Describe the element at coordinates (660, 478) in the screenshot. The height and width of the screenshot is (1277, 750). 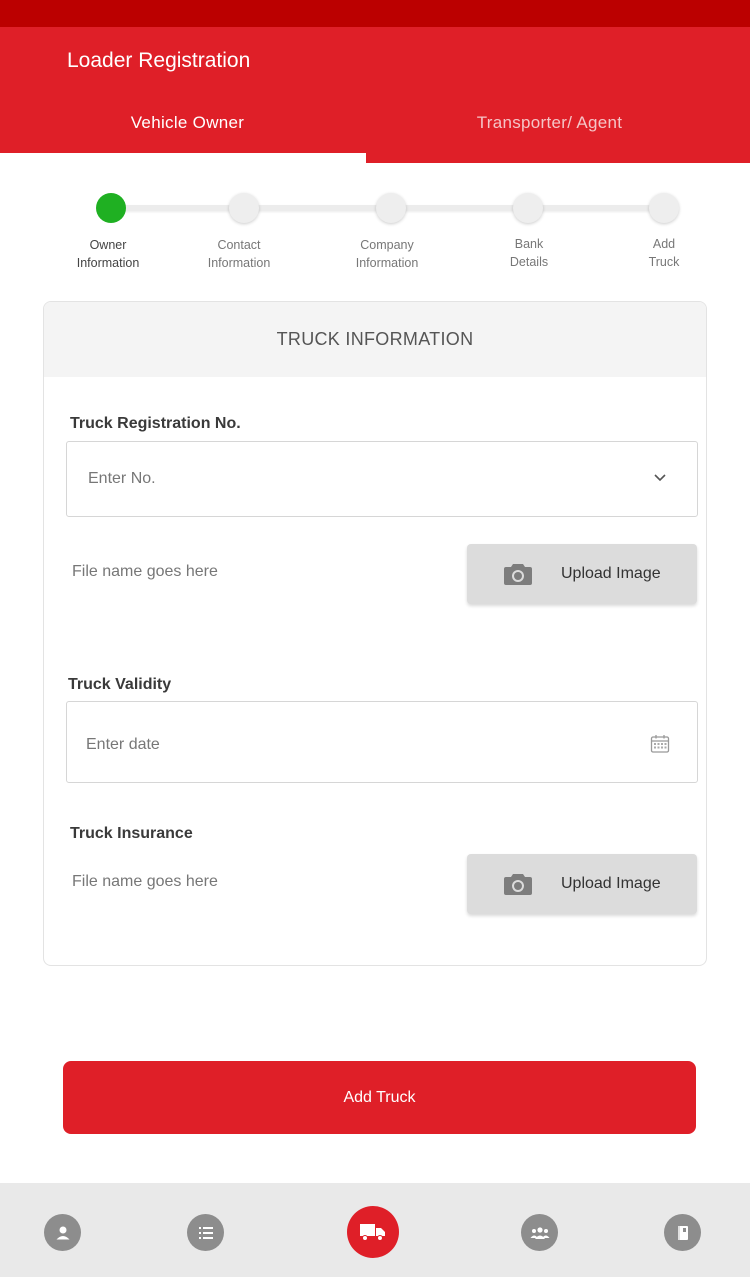
I see `chevron-down-icon` at that location.